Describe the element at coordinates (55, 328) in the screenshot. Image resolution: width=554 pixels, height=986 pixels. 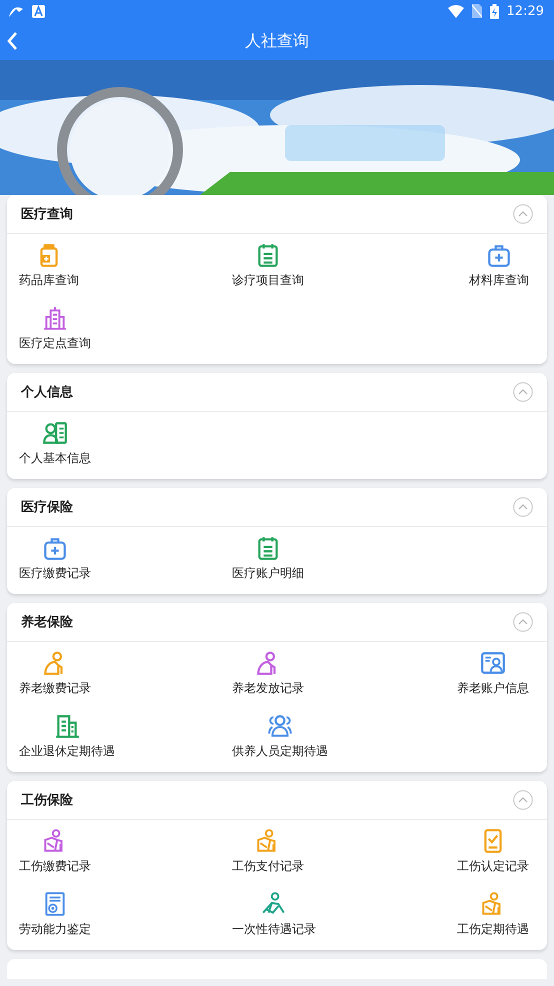
I see `service-item: 医疗定点查询` at that location.